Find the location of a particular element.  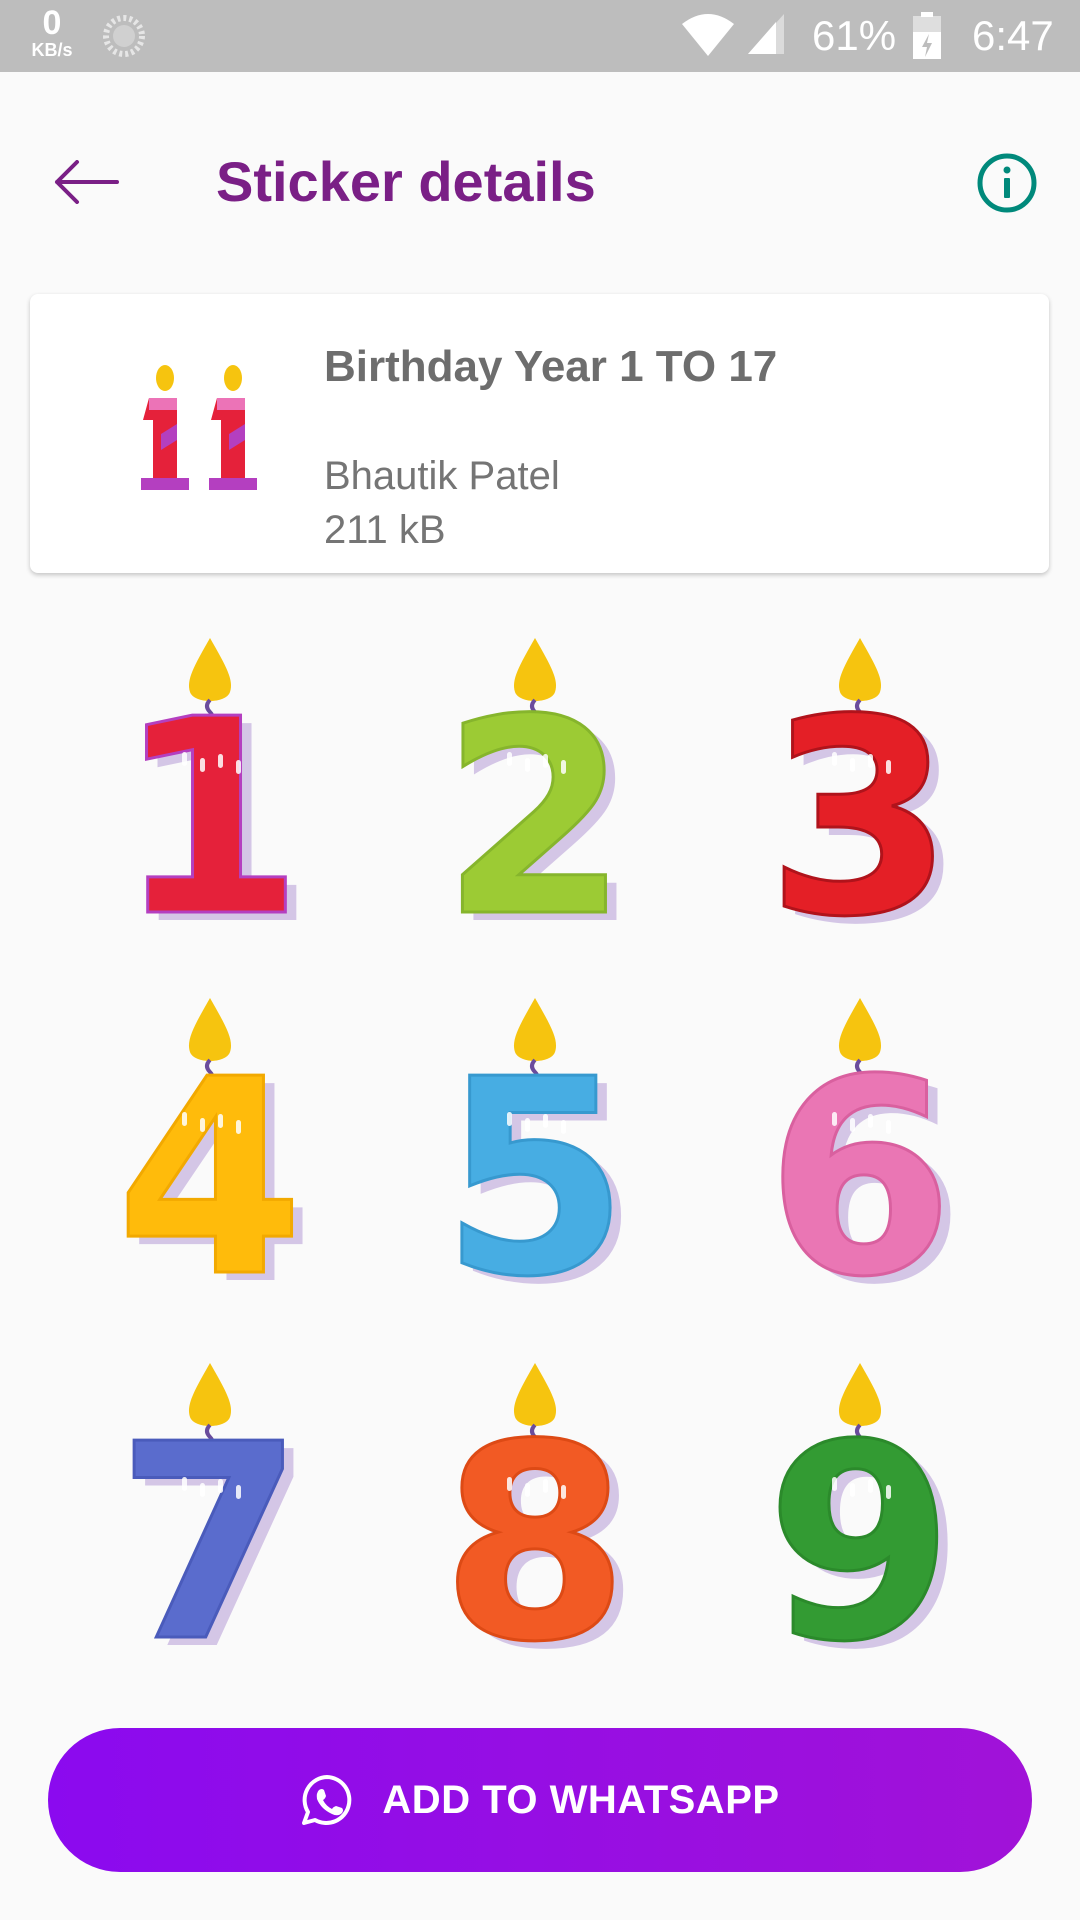

sticker-6-image: 66 is located at coordinates (865, 1171).